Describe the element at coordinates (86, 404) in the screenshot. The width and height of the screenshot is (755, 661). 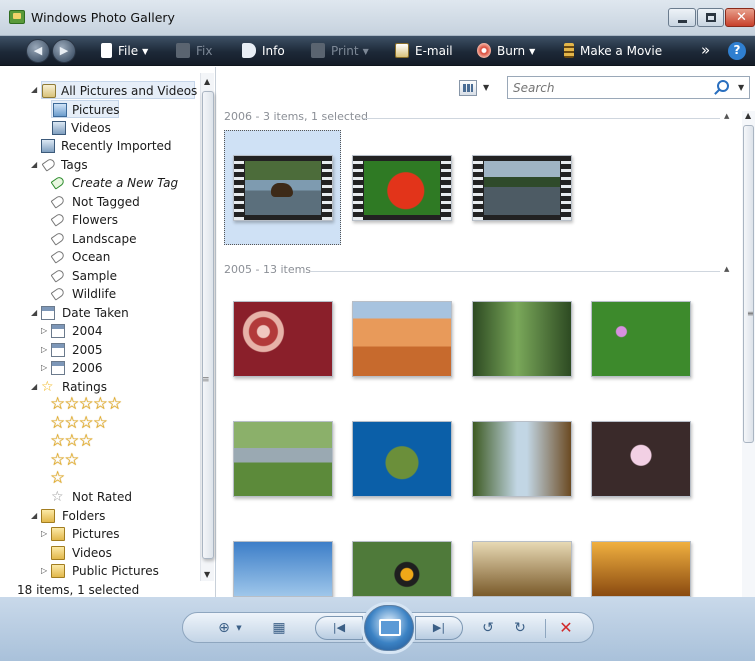
I see `rating-5-stars: ☆☆☆☆☆` at that location.